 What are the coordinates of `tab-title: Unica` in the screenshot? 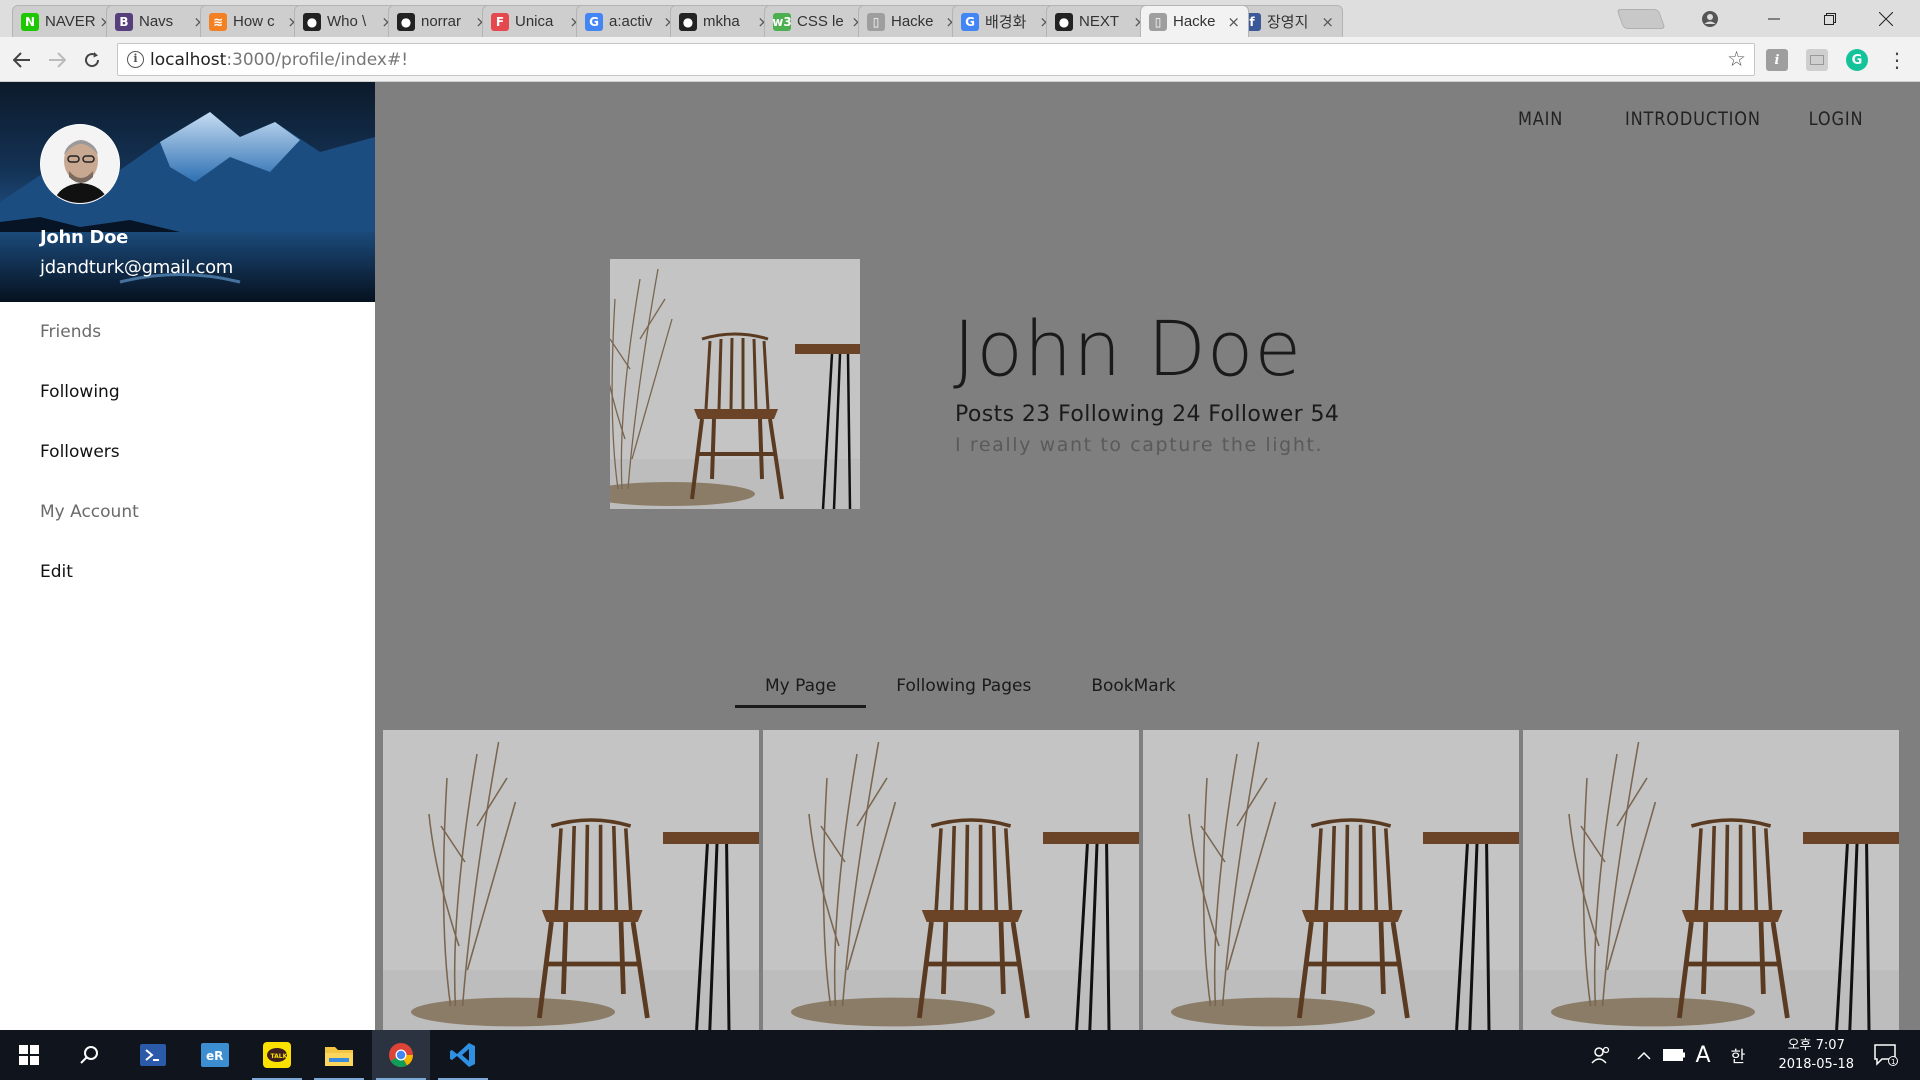 It's located at (534, 21).